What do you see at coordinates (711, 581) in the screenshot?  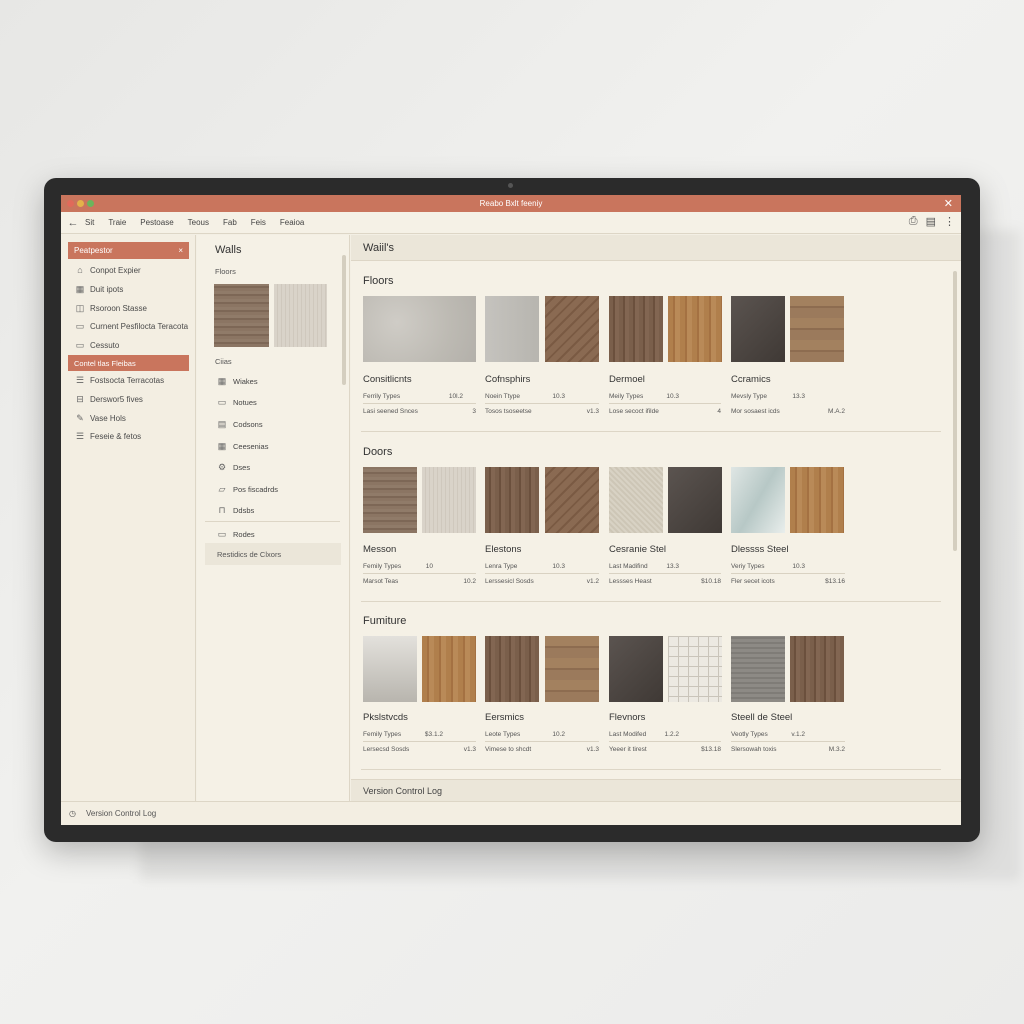 I see `meta-value: $10.18` at bounding box center [711, 581].